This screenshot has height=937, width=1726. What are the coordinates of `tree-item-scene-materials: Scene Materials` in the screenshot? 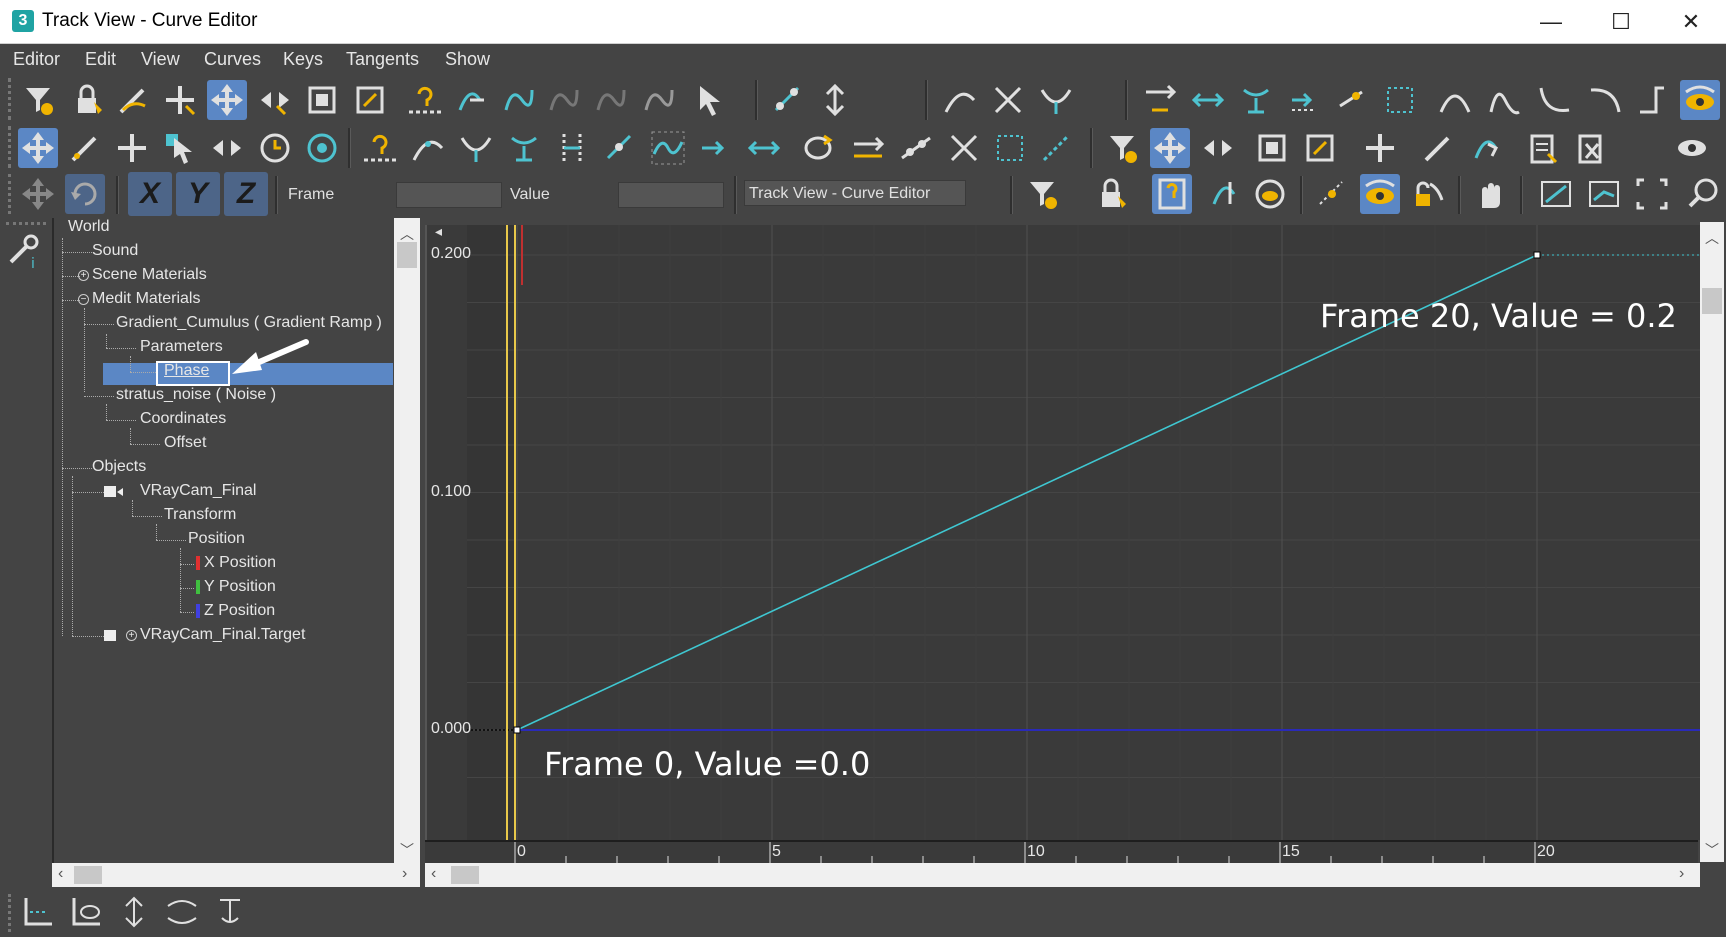 It's located at (149, 275).